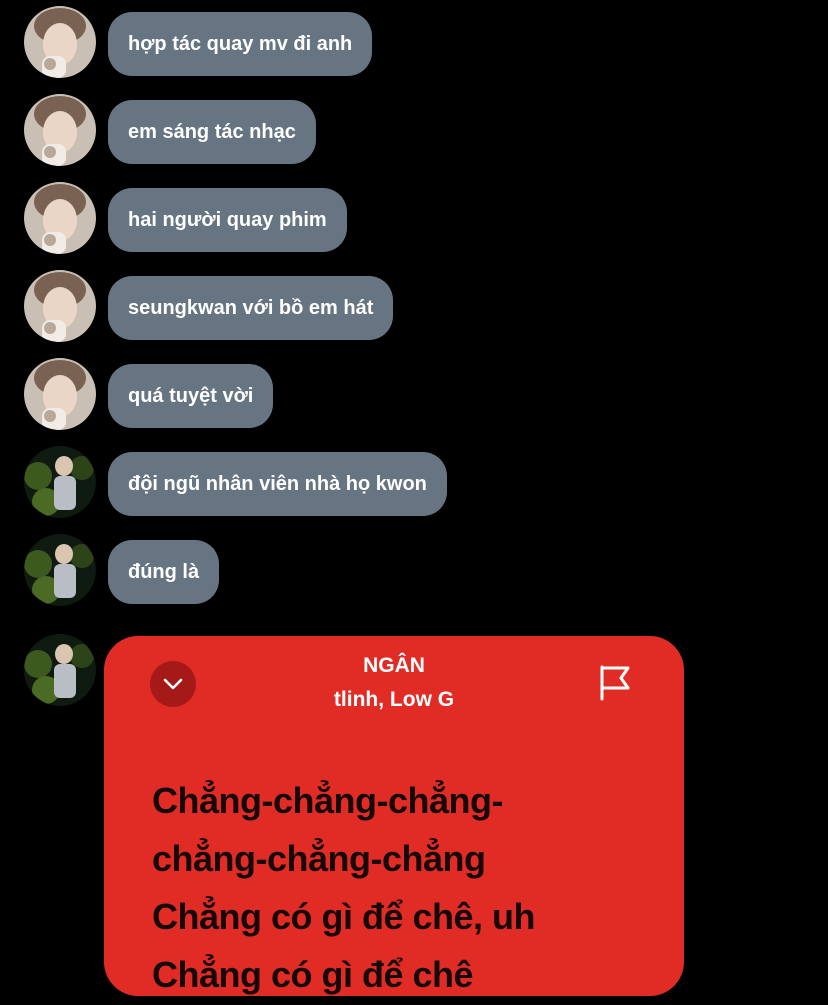  Describe the element at coordinates (313, 974) in the screenshot. I see `lyric-line: Chẳng có gì để chê` at that location.